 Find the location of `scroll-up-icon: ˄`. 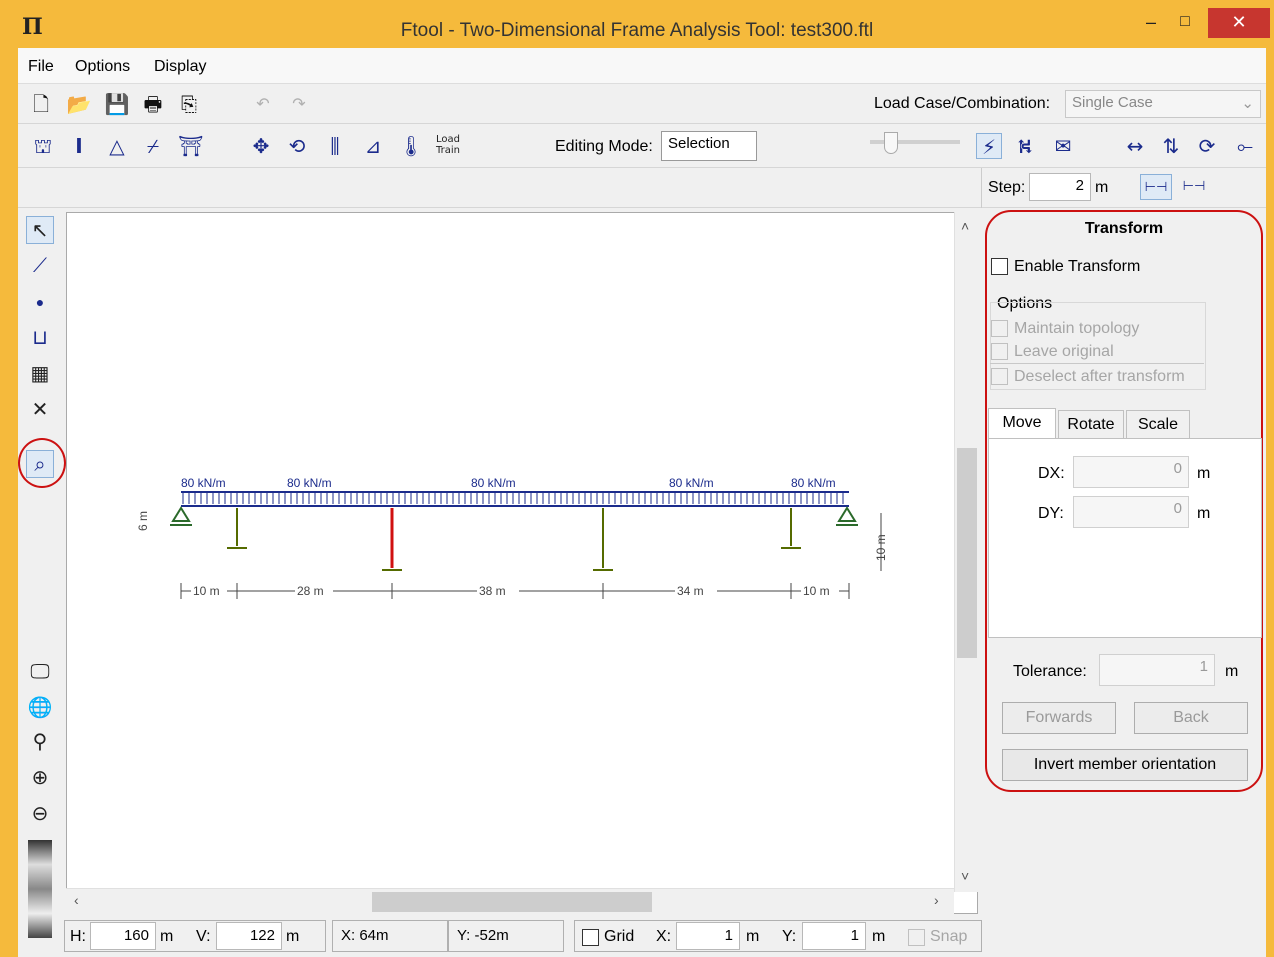

scroll-up-icon: ˄ is located at coordinates (965, 226).